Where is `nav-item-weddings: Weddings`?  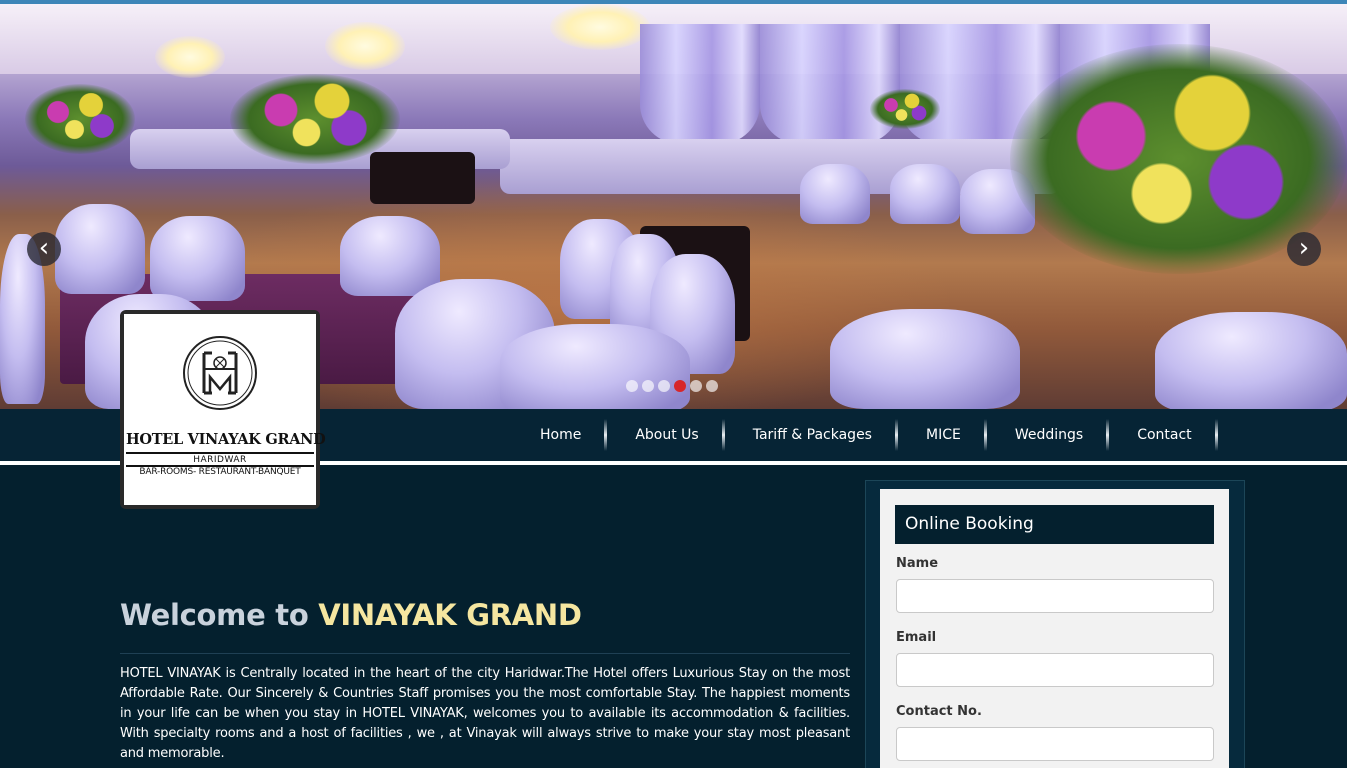 nav-item-weddings: Weddings is located at coordinates (1048, 435).